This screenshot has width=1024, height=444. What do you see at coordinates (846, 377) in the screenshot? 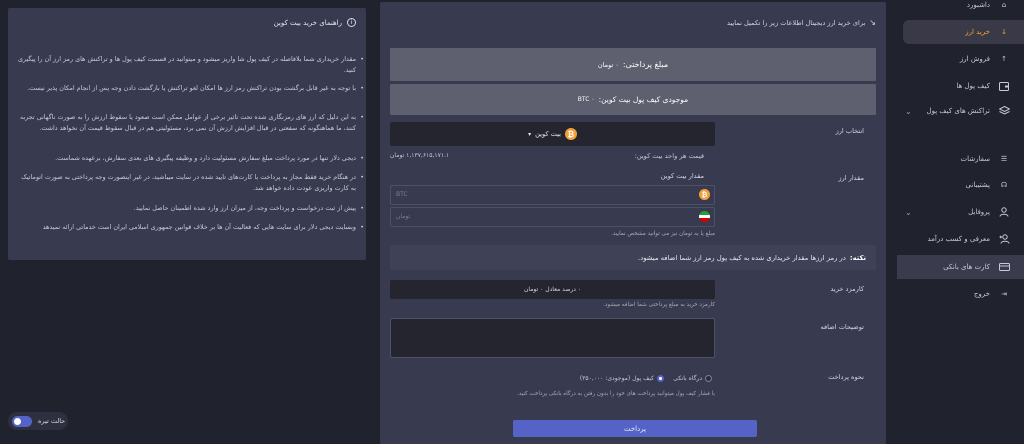
I see `payment-method-label: نحوه پرداخت` at bounding box center [846, 377].